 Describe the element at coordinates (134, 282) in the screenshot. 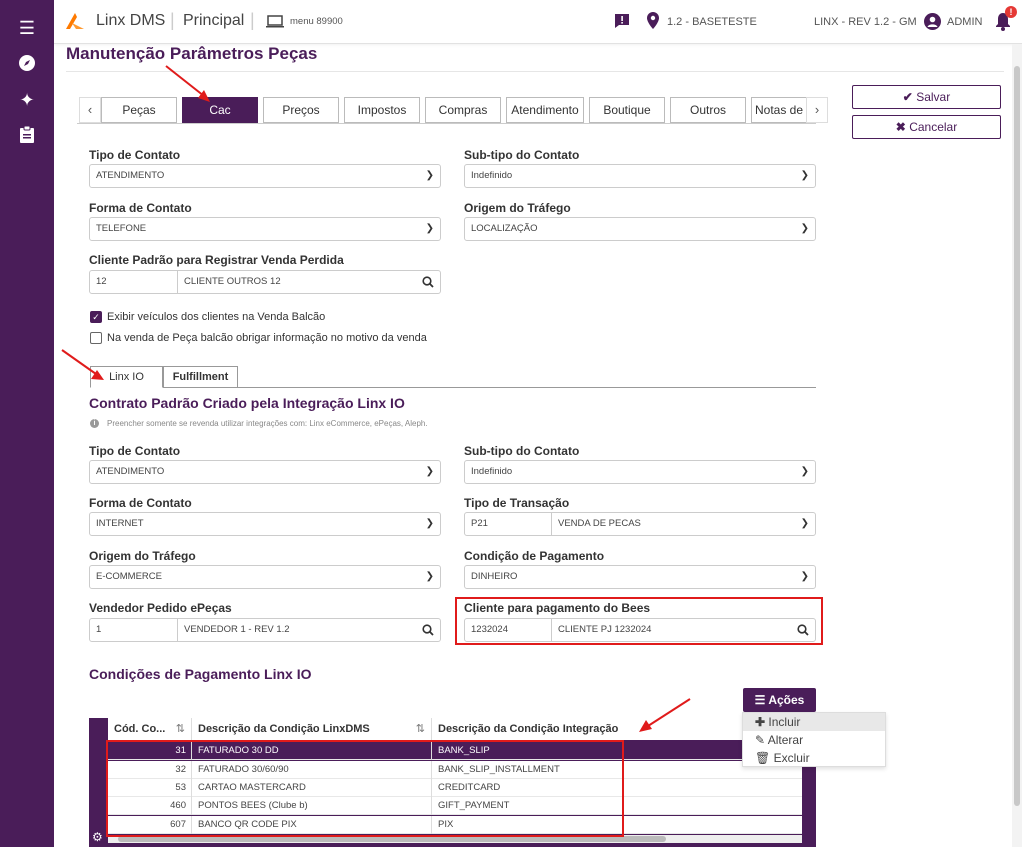

I see `cliente-padrao-code: 12` at that location.